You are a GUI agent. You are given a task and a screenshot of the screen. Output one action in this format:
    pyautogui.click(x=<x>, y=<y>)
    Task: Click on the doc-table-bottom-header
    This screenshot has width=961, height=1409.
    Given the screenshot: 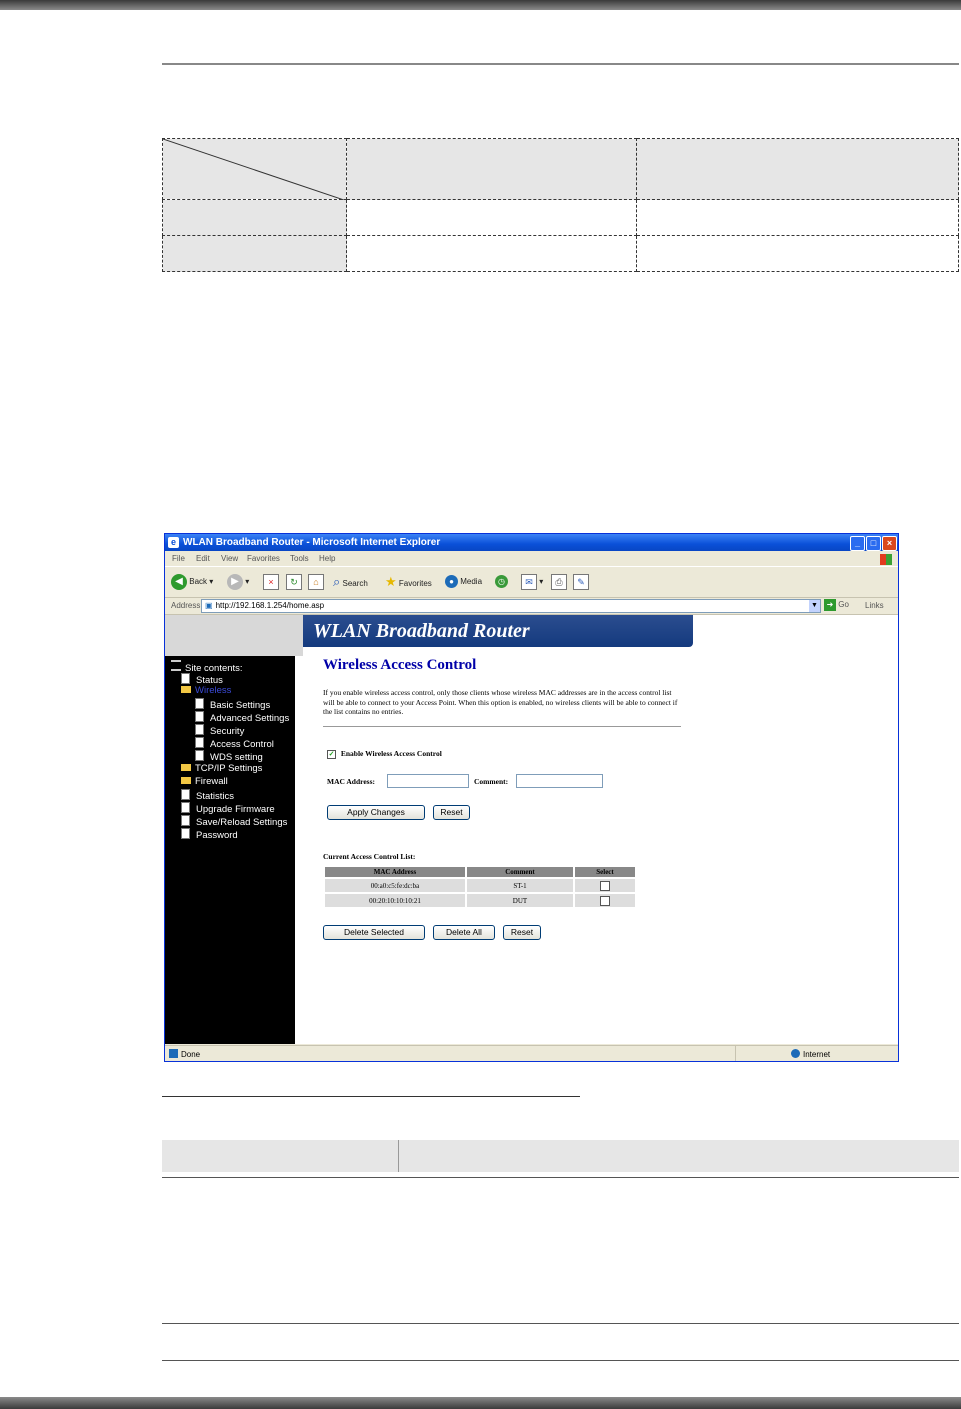 What is the action you would take?
    pyautogui.click(x=560, y=1156)
    